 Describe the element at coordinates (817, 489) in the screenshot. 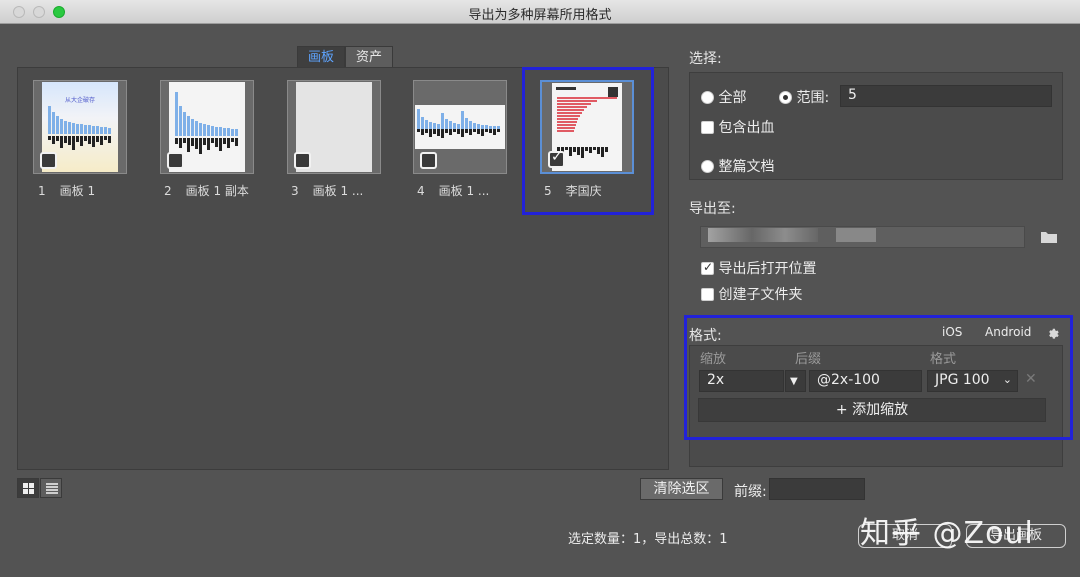

I see `prefix-input` at that location.